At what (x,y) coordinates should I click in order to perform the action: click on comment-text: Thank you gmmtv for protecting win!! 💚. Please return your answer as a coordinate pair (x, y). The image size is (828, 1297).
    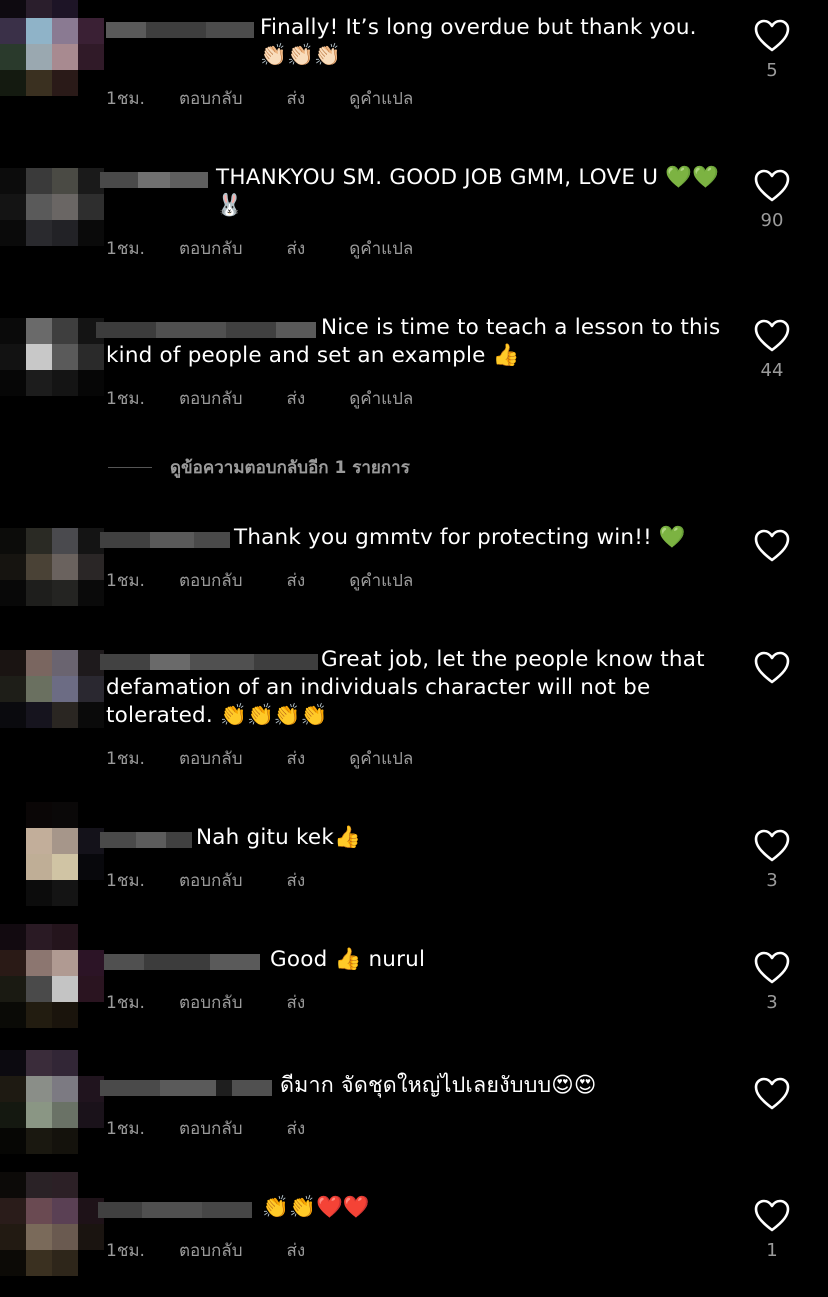
    Looking at the image, I should click on (460, 537).